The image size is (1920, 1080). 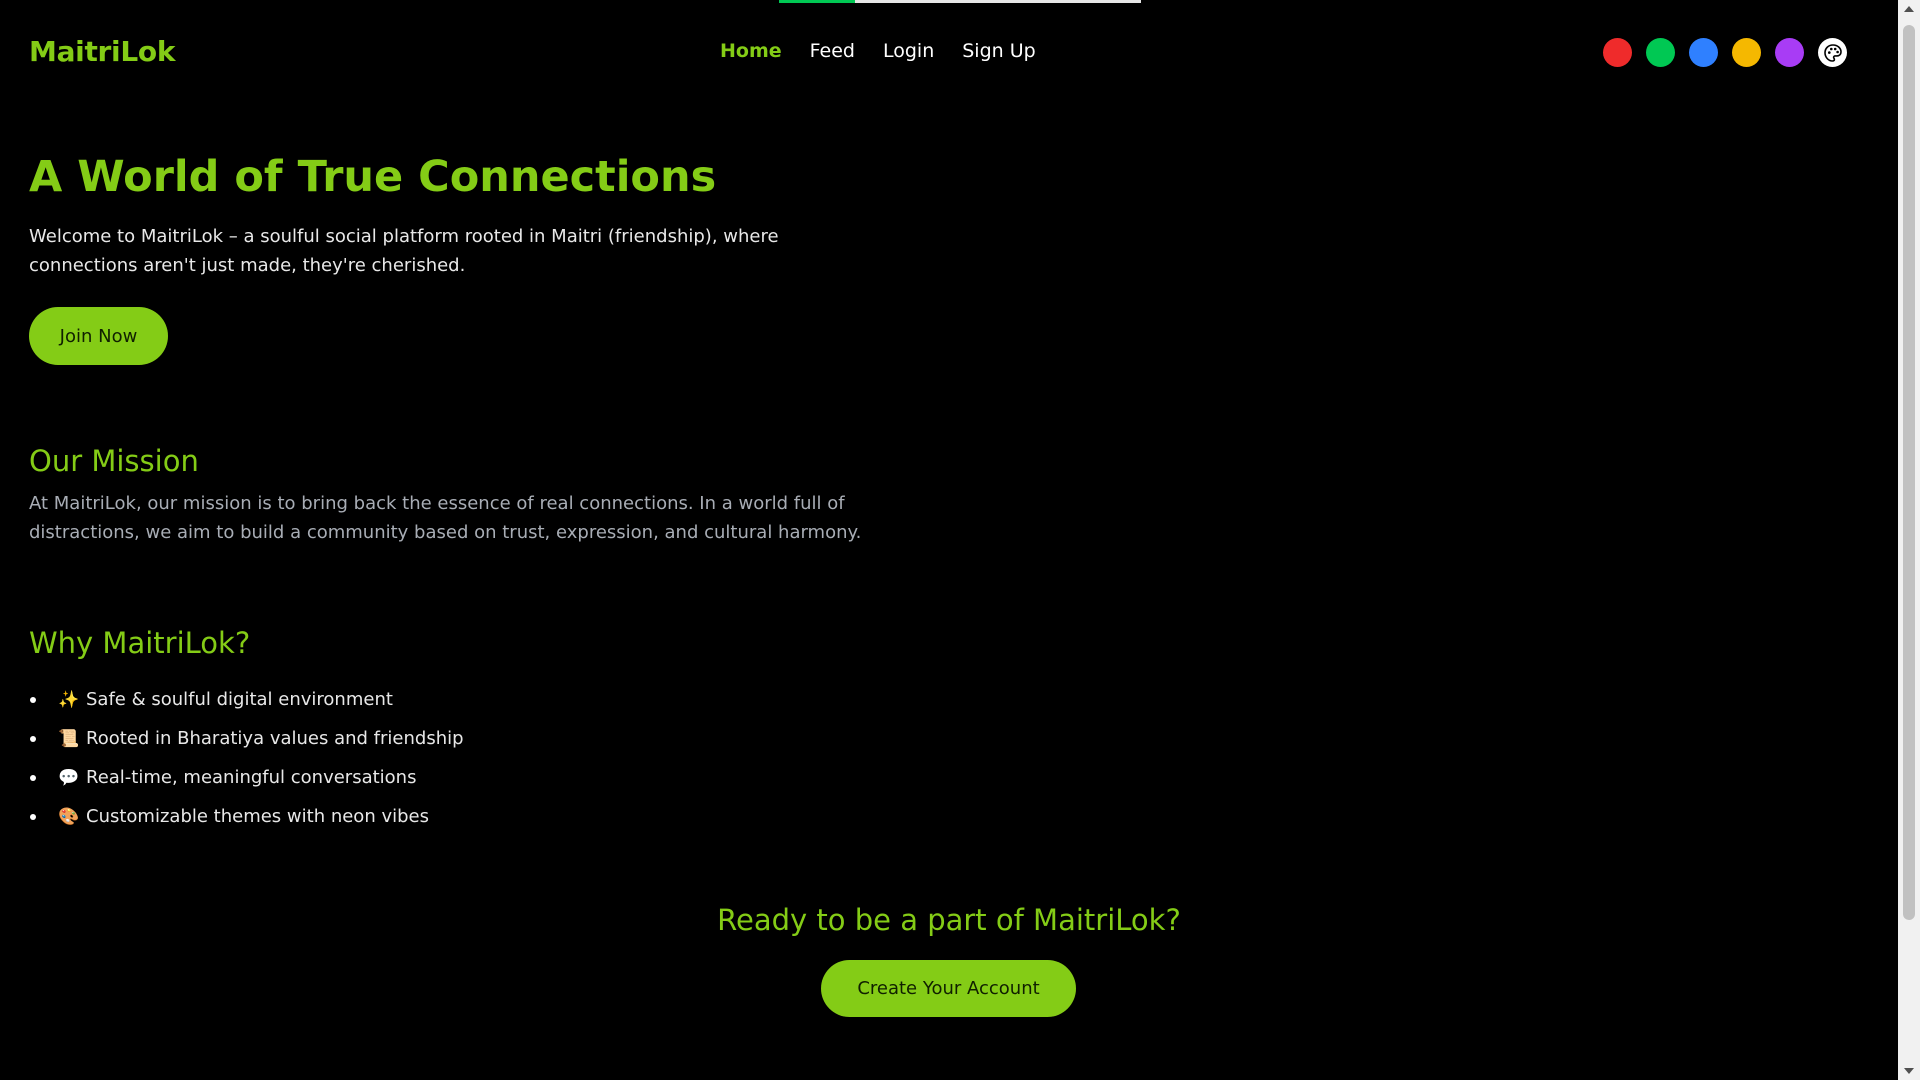 What do you see at coordinates (140, 643) in the screenshot?
I see `why-title: Why MaitriLok?` at bounding box center [140, 643].